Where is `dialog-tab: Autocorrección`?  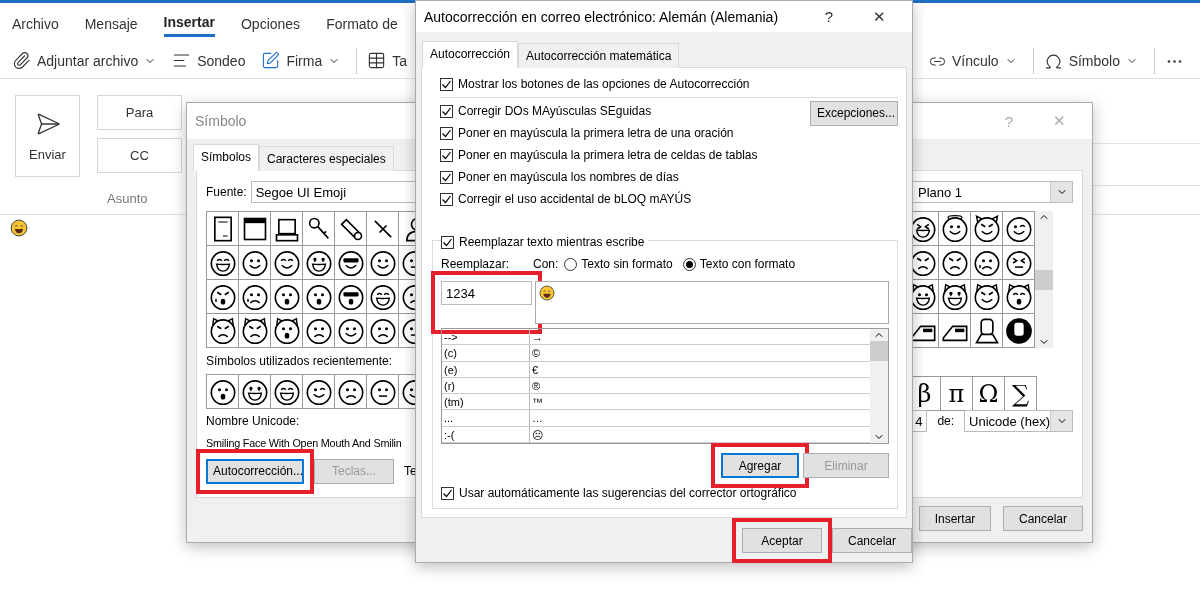
dialog-tab: Autocorrección is located at coordinates (470, 54).